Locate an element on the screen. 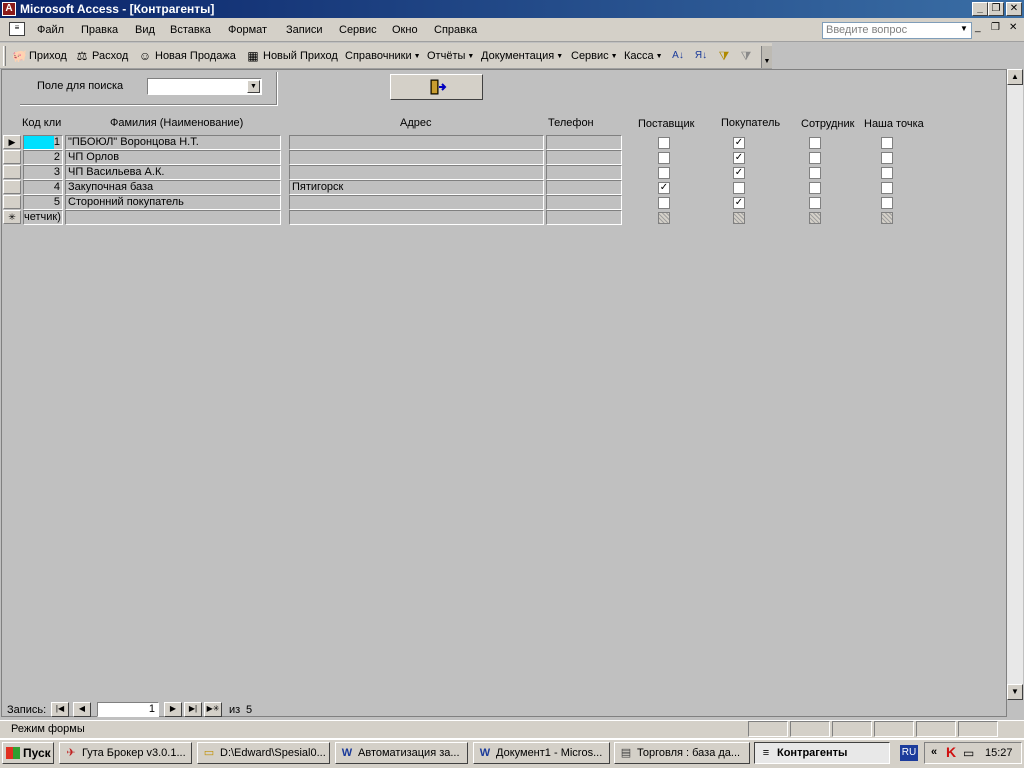  form-icon: ≡ is located at coordinates (17, 29).